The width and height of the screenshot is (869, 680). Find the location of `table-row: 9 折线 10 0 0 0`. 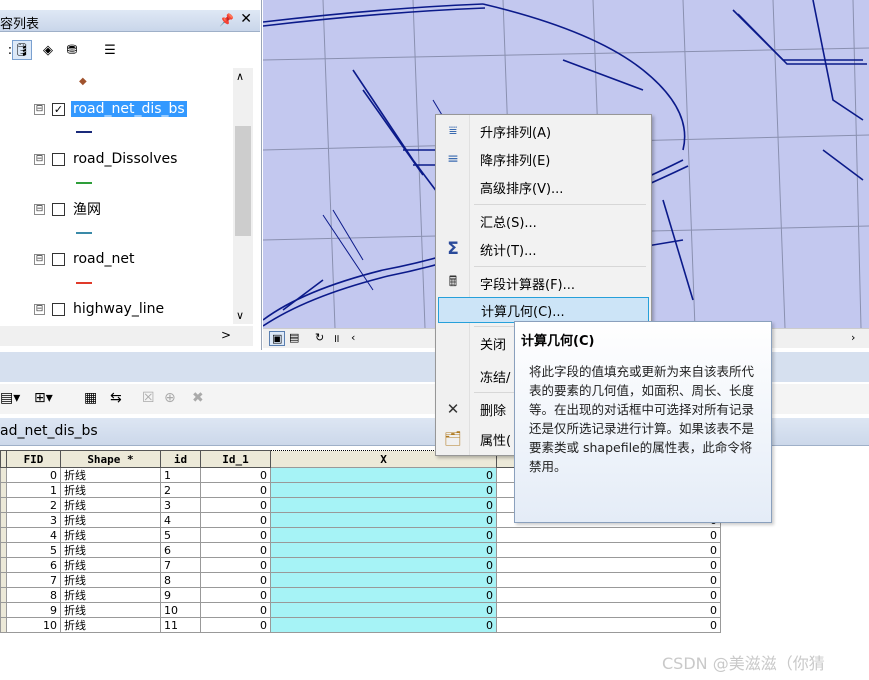

table-row: 9 折线 10 0 0 0 is located at coordinates (360, 610).